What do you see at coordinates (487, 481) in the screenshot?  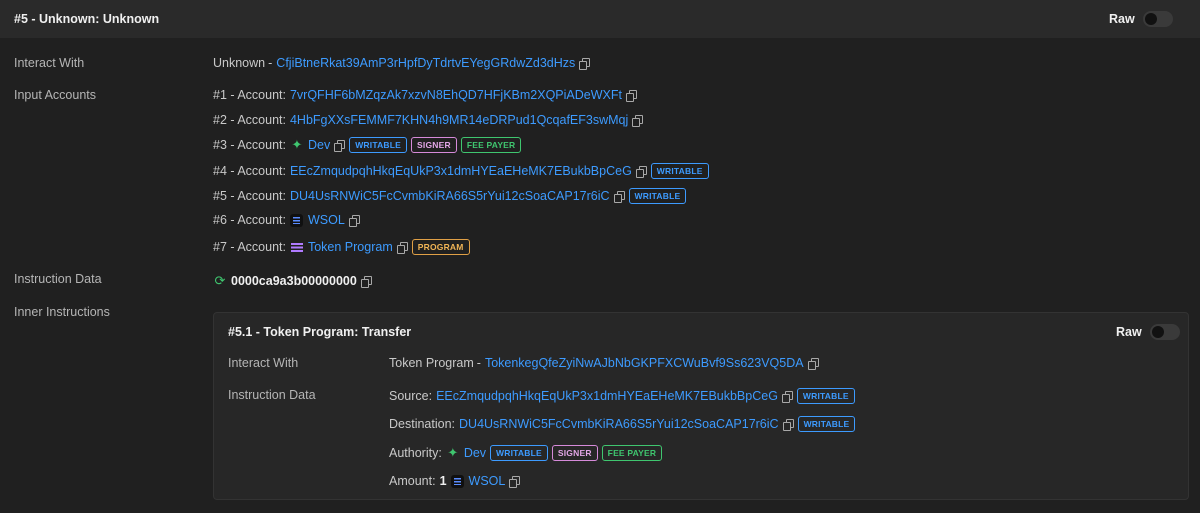 I see `token-name-link: WSOL` at bounding box center [487, 481].